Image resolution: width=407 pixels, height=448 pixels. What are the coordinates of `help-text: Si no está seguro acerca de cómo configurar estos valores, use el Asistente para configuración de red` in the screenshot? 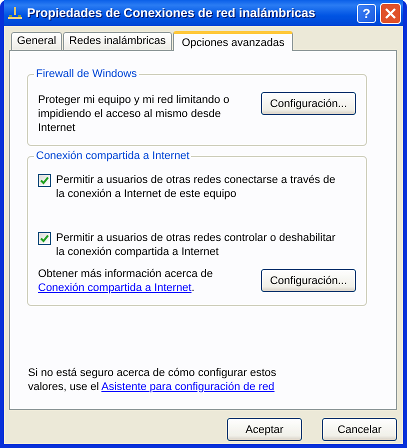 It's located at (153, 380).